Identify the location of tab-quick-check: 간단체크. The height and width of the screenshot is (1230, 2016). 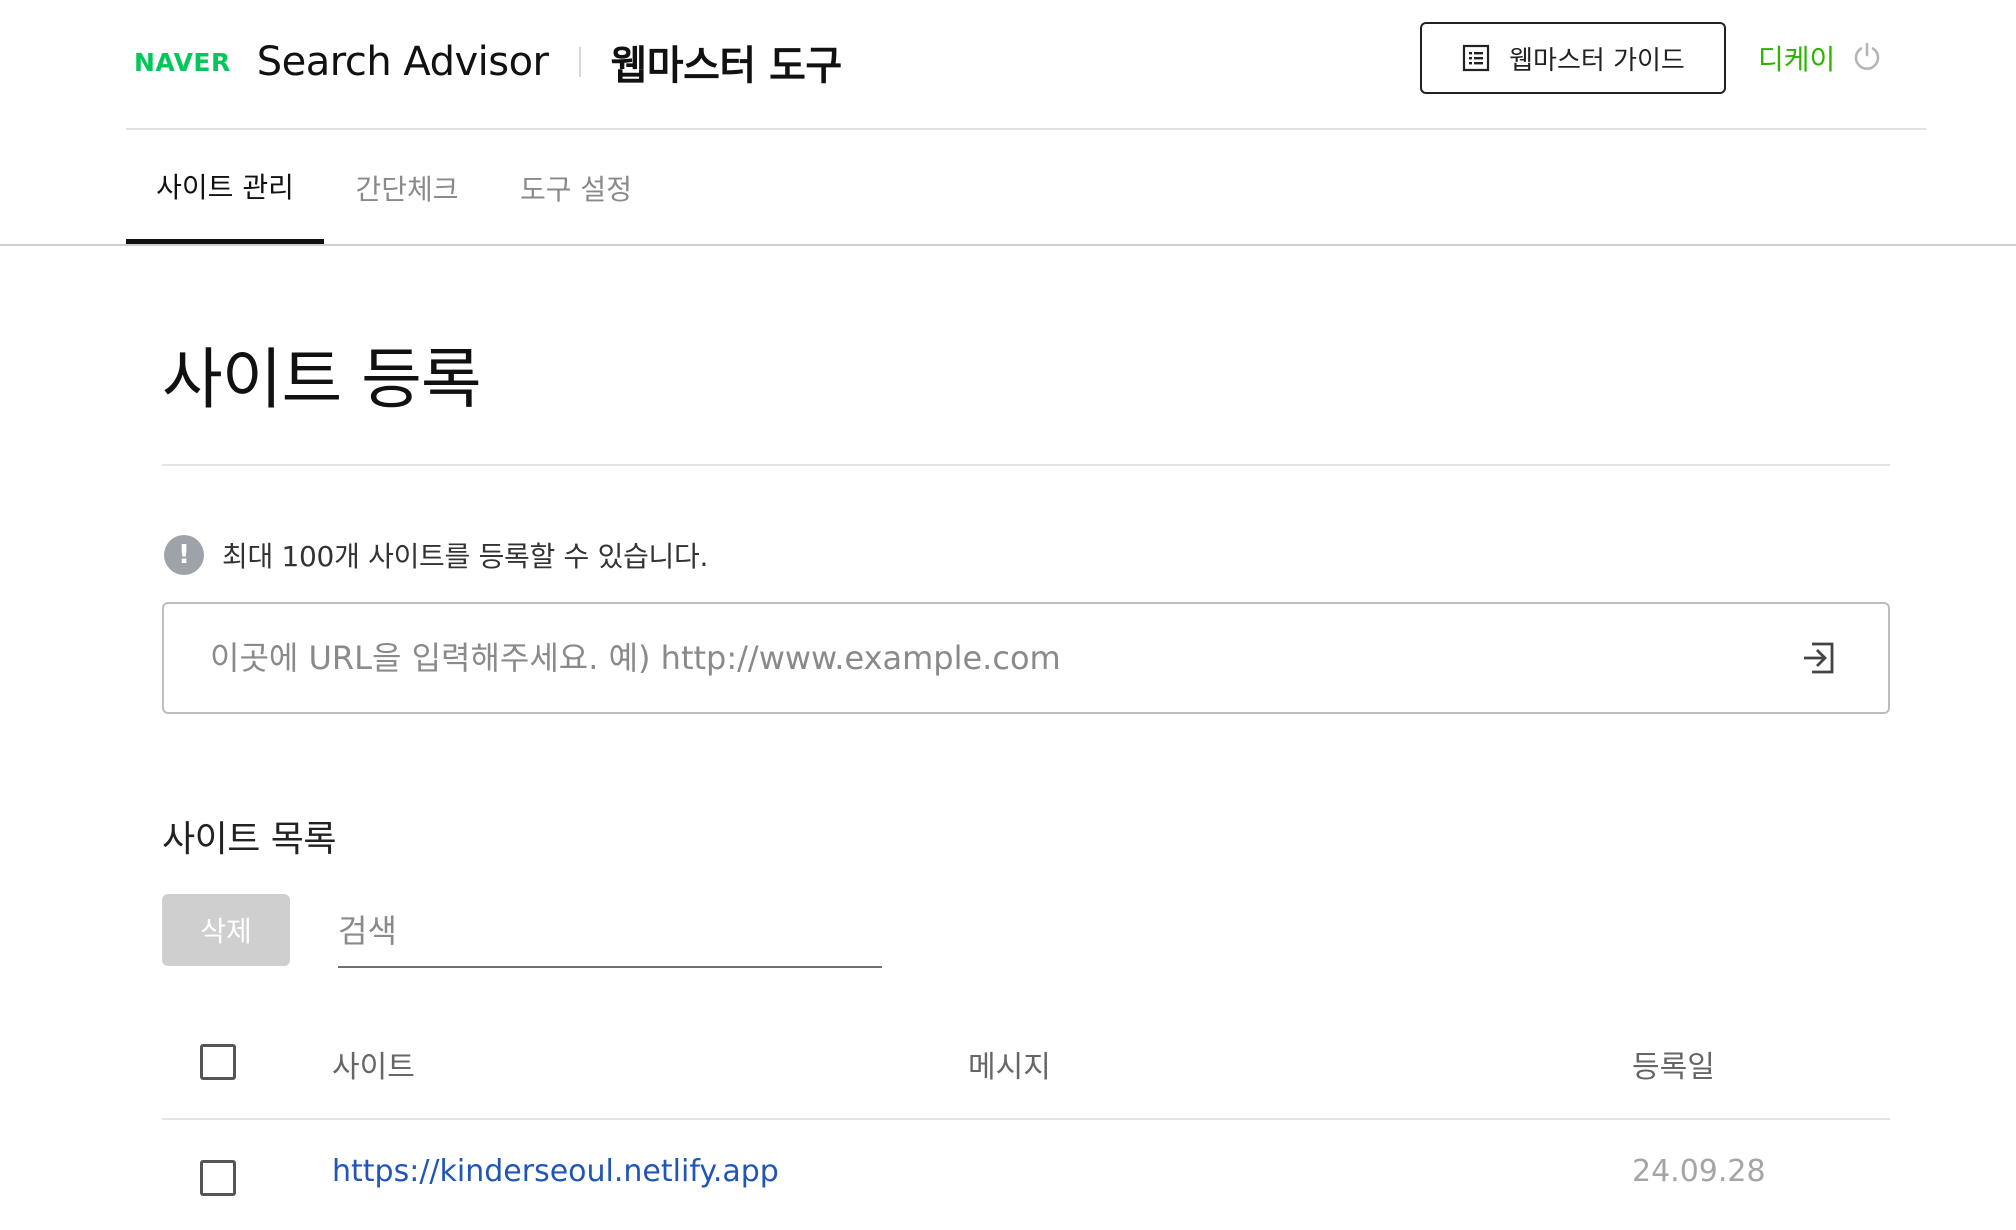
(407, 188).